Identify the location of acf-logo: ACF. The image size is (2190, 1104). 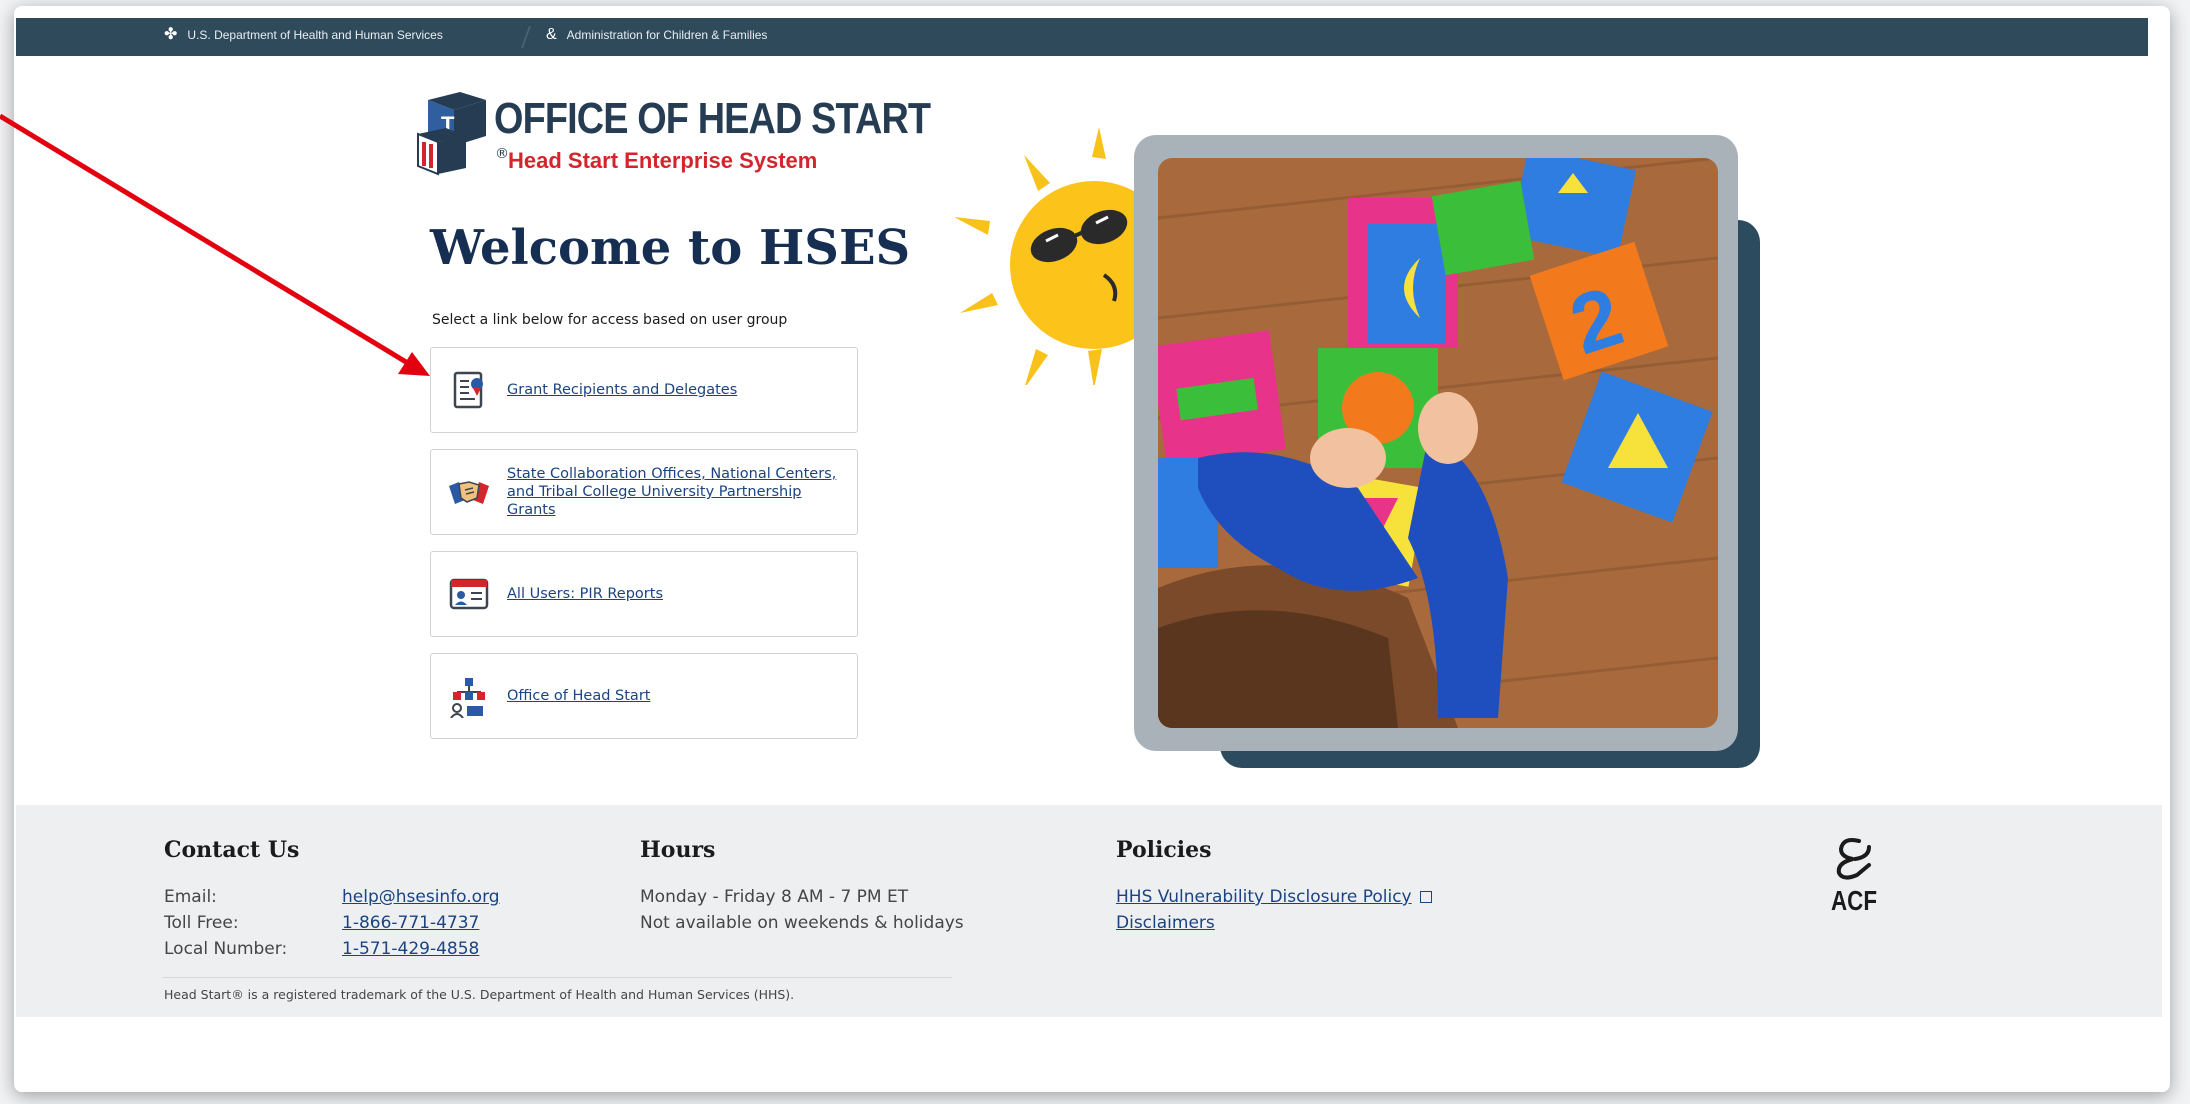
(1854, 885).